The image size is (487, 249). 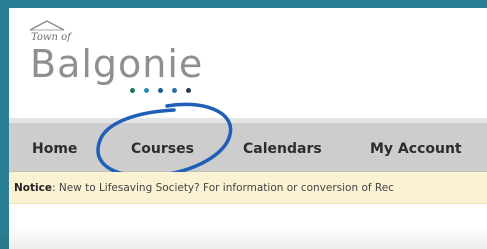 What do you see at coordinates (54, 149) in the screenshot?
I see `nav-item-home: Home` at bounding box center [54, 149].